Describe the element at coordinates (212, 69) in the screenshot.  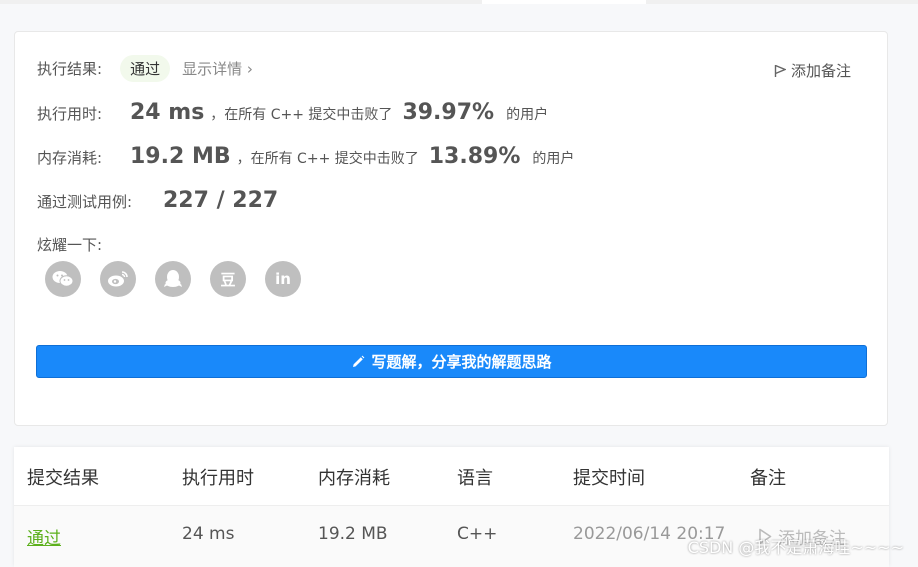
I see `show-details-label: 显示详情` at that location.